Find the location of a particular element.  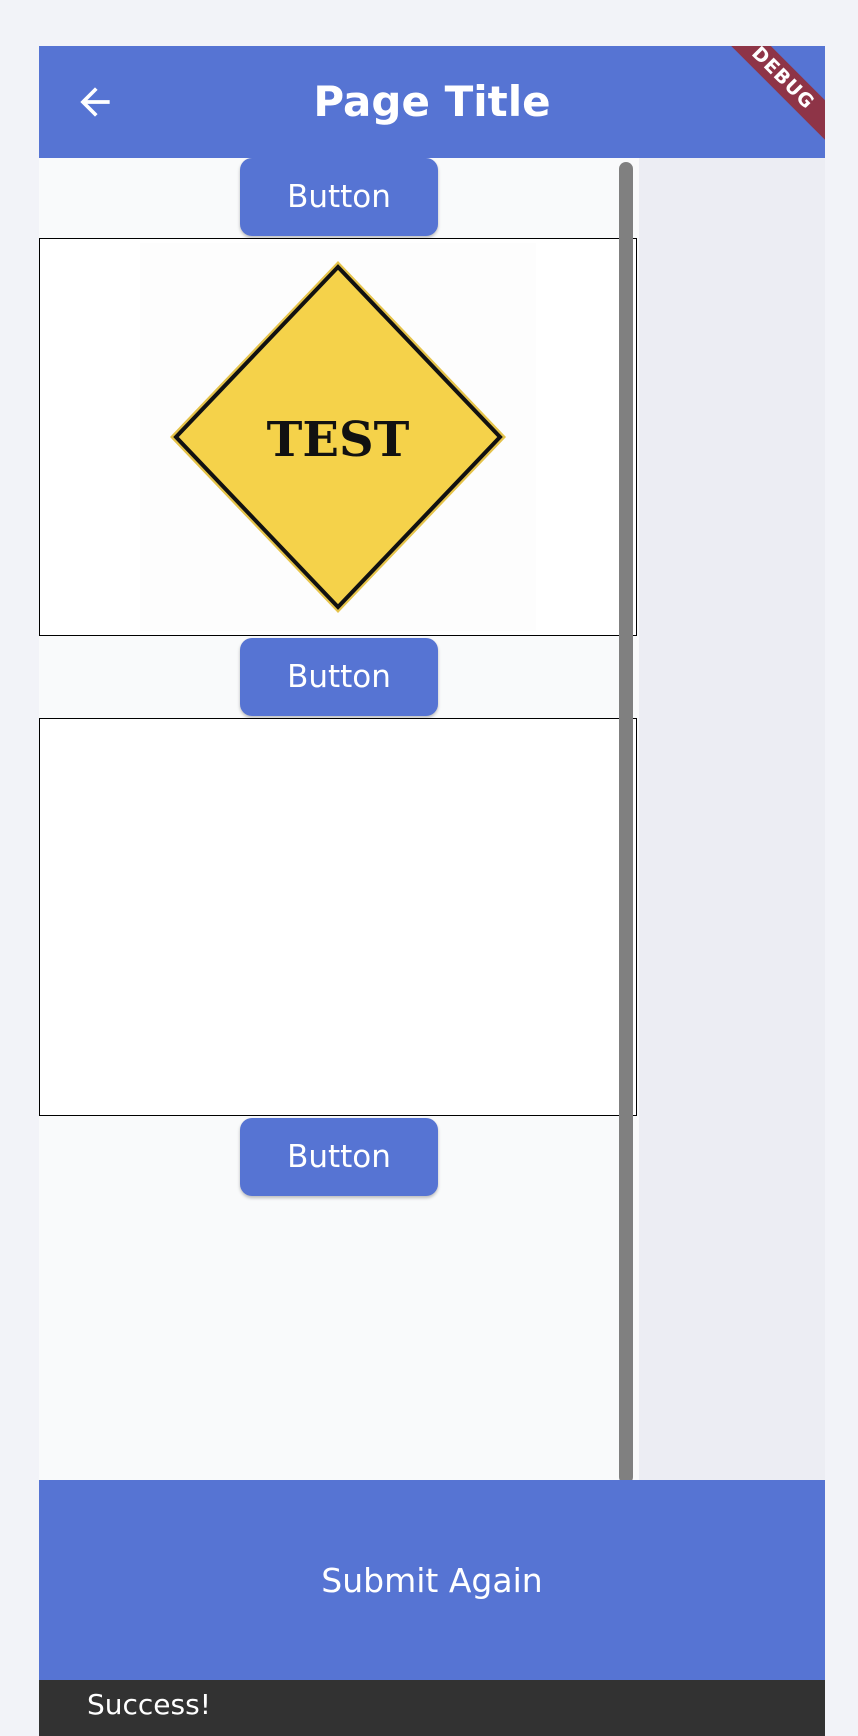

sign-text: TEST is located at coordinates (338, 440).